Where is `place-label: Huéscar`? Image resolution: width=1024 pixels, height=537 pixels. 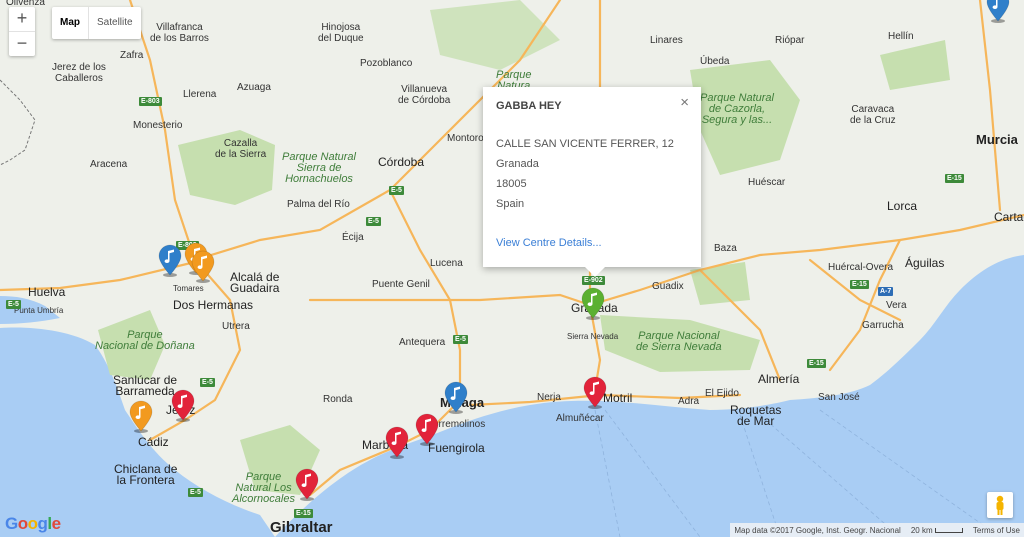 place-label: Huéscar is located at coordinates (767, 182).